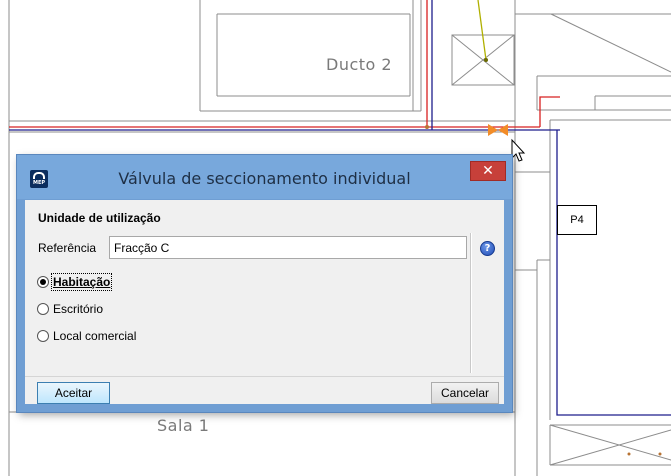 The width and height of the screenshot is (671, 476). What do you see at coordinates (95, 336) in the screenshot?
I see `radio-label: Local comercial` at bounding box center [95, 336].